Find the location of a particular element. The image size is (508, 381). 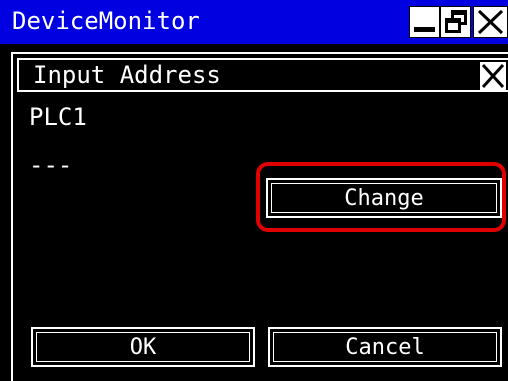

minimize-icon is located at coordinates (424, 29).